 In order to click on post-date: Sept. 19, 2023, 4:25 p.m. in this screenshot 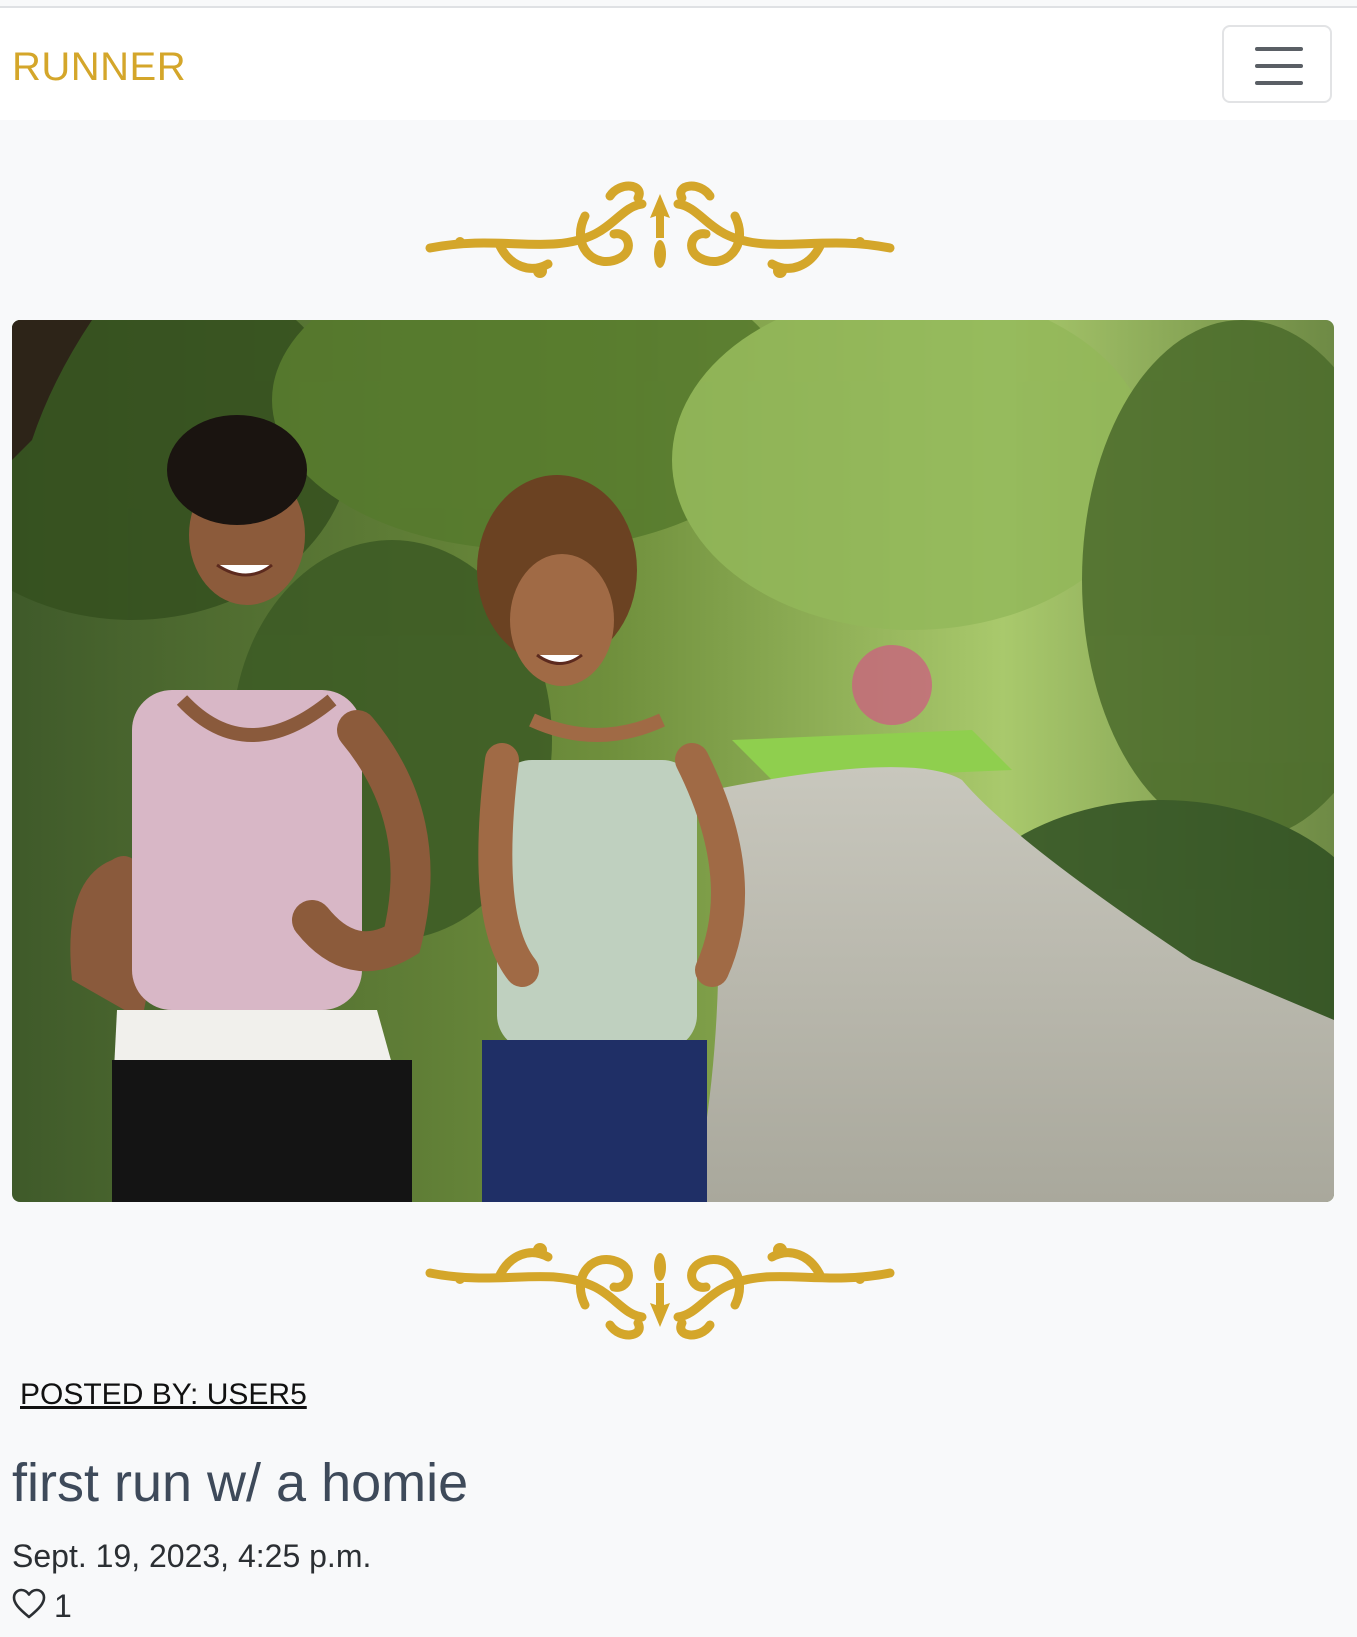, I will do `click(192, 1556)`.